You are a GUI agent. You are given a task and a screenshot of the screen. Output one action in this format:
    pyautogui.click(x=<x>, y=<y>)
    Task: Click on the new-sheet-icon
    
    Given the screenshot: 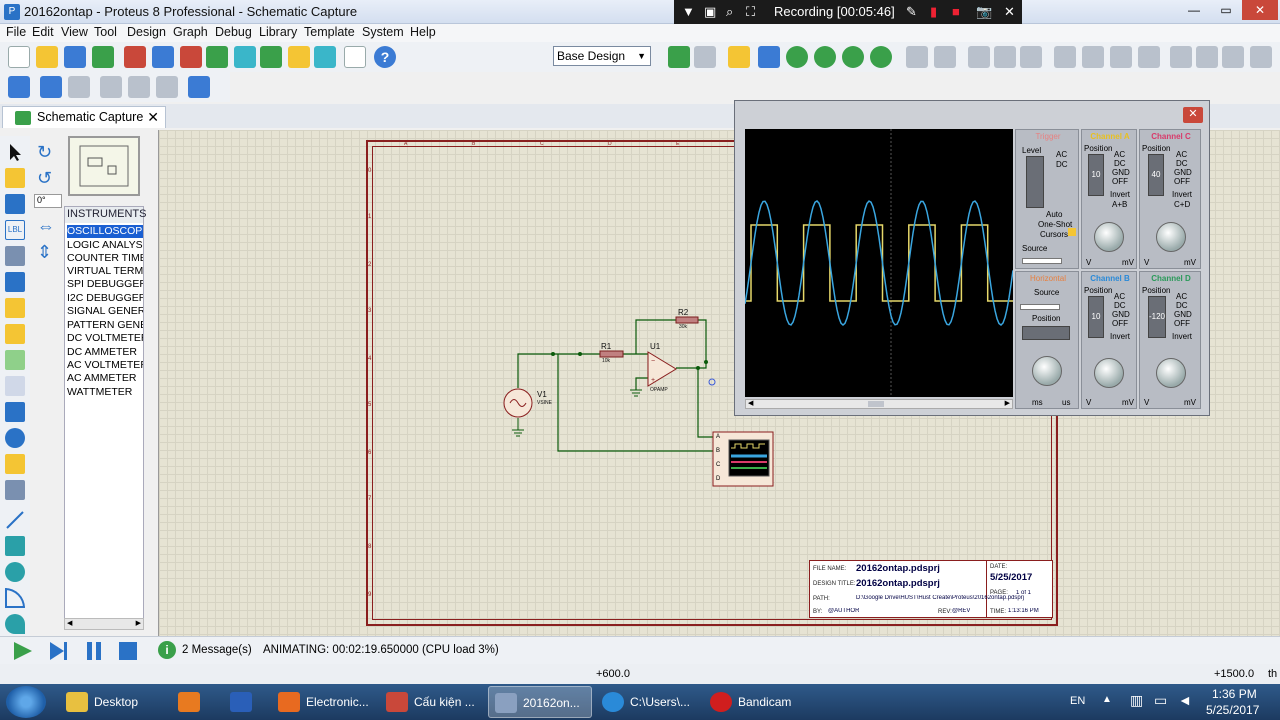 What is the action you would take?
    pyautogui.click(x=111, y=87)
    